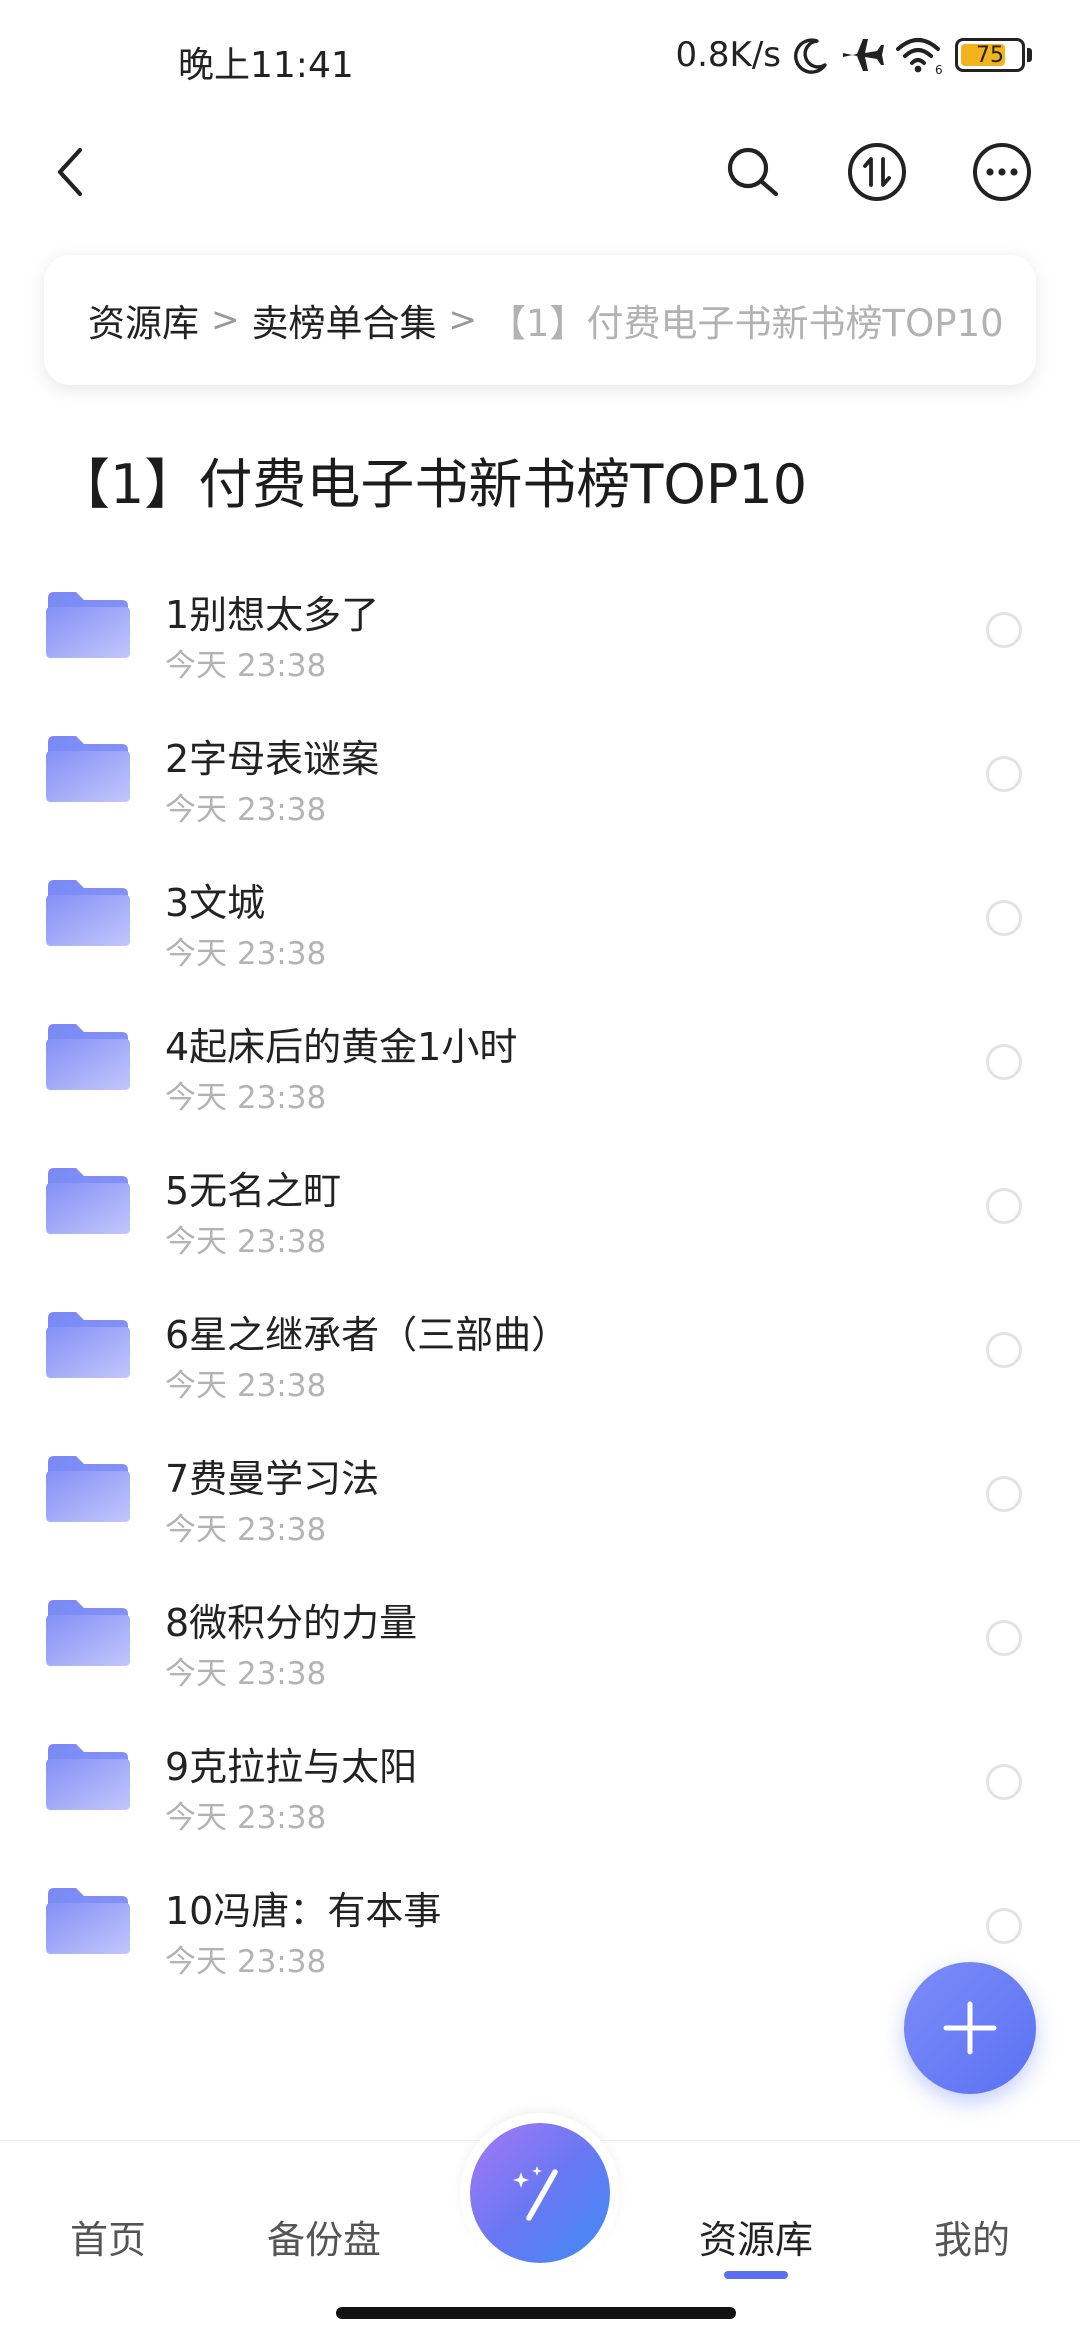  Describe the element at coordinates (535, 2193) in the screenshot. I see `magic-wand-icon` at that location.